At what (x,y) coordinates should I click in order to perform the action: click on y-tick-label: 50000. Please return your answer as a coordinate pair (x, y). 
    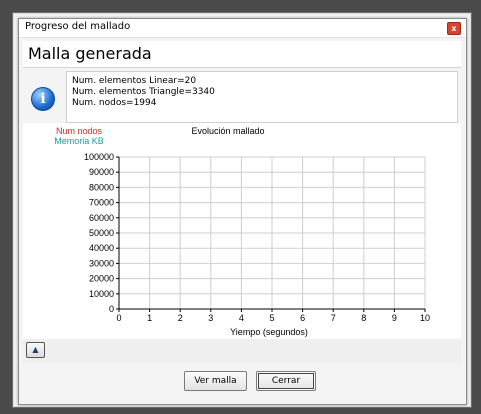
    Looking at the image, I should click on (101, 233).